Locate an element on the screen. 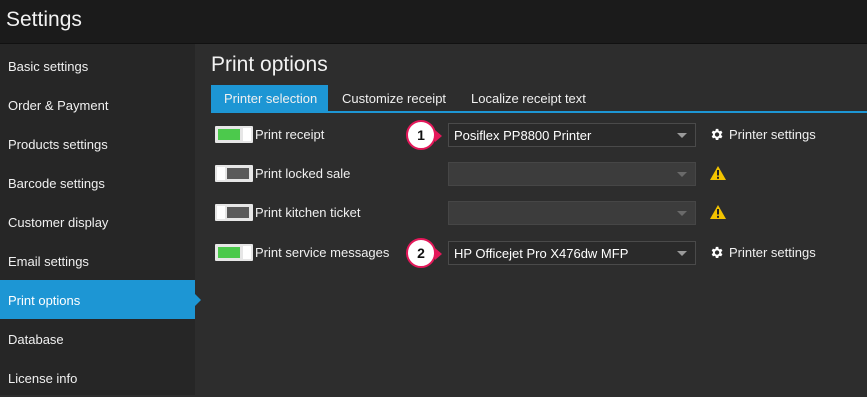  sidebar-item-basic-settings: Basic settings is located at coordinates (97, 65).